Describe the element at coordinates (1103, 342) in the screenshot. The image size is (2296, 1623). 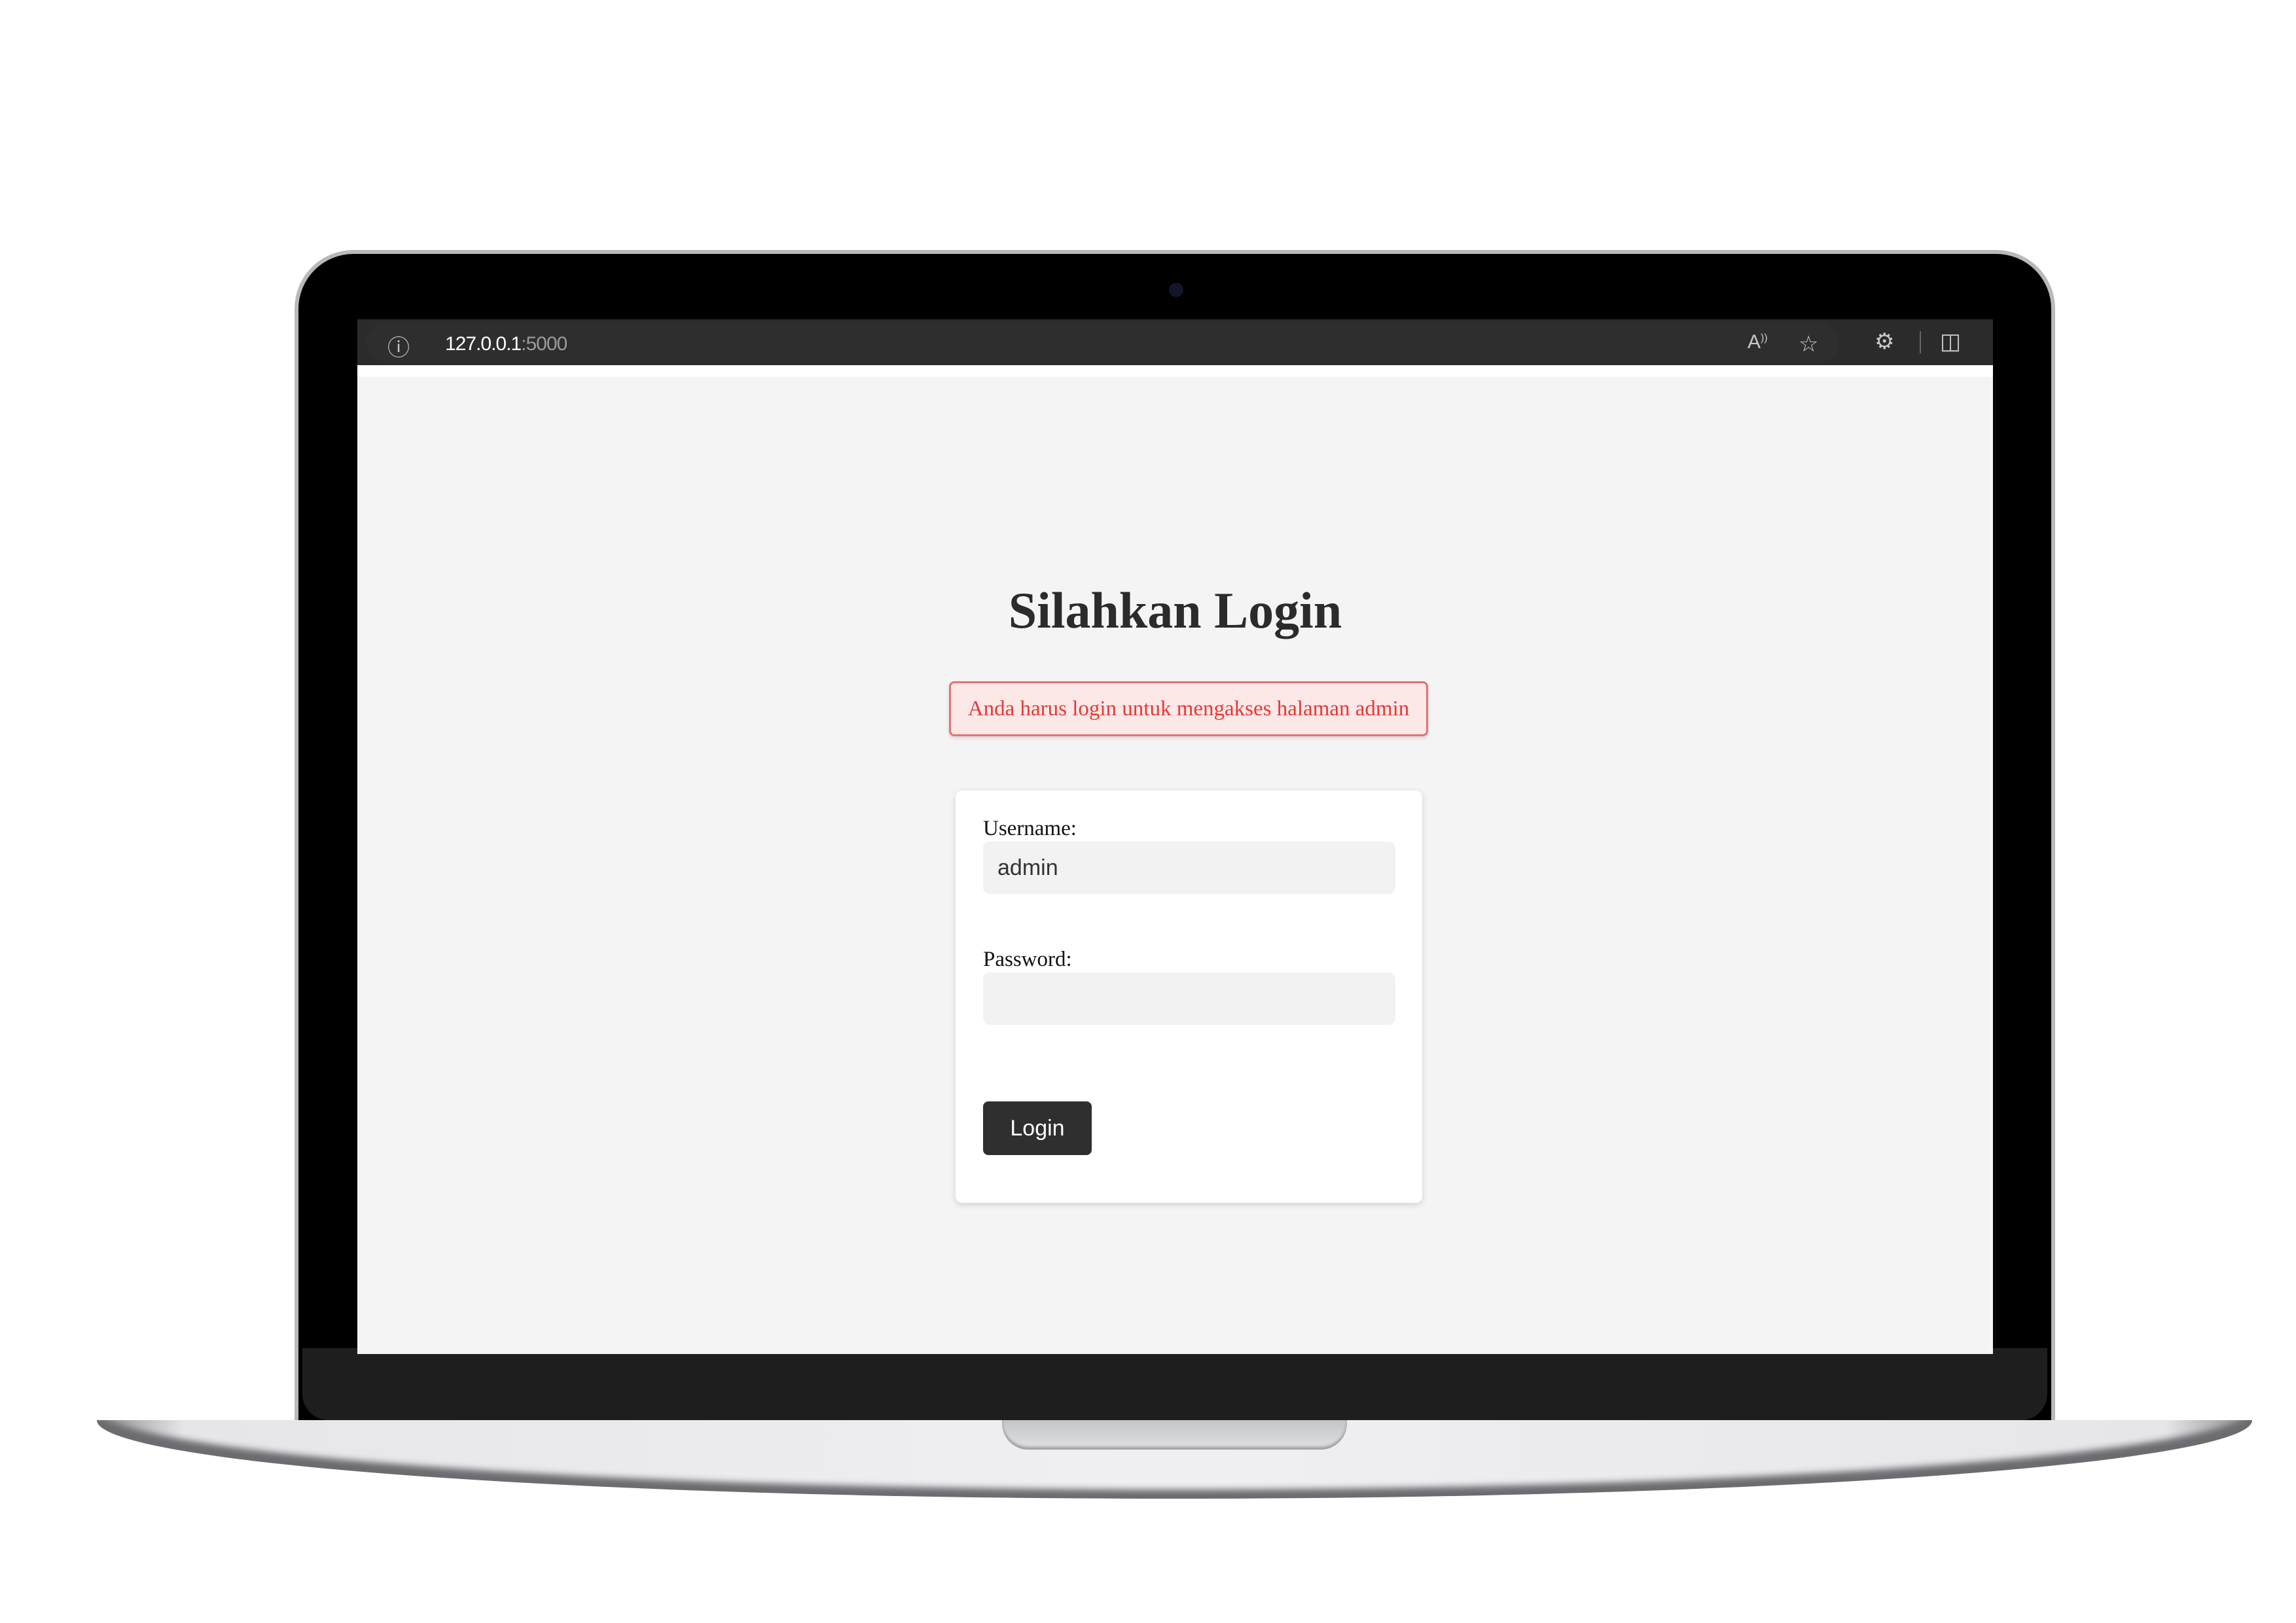
I see `address-bar: ⓘ 127.0.0.1:5000 A)) ☆` at that location.